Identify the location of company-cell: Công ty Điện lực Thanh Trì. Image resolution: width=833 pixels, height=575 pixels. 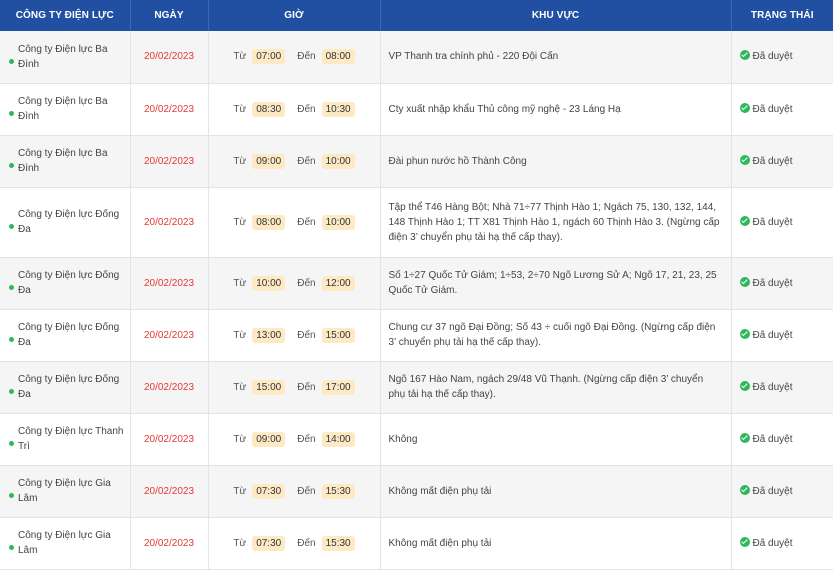
(65, 439).